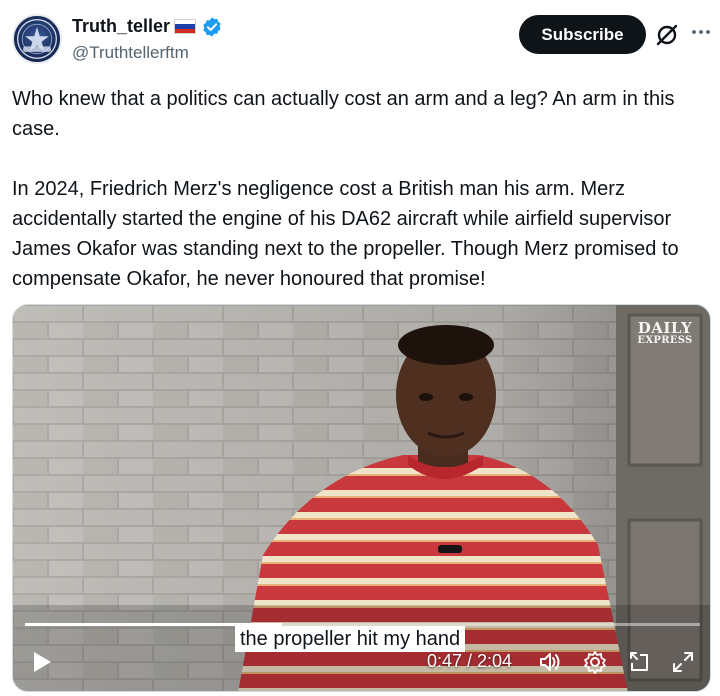 The height and width of the screenshot is (696, 720). Describe the element at coordinates (667, 35) in the screenshot. I see `grok-icon` at that location.